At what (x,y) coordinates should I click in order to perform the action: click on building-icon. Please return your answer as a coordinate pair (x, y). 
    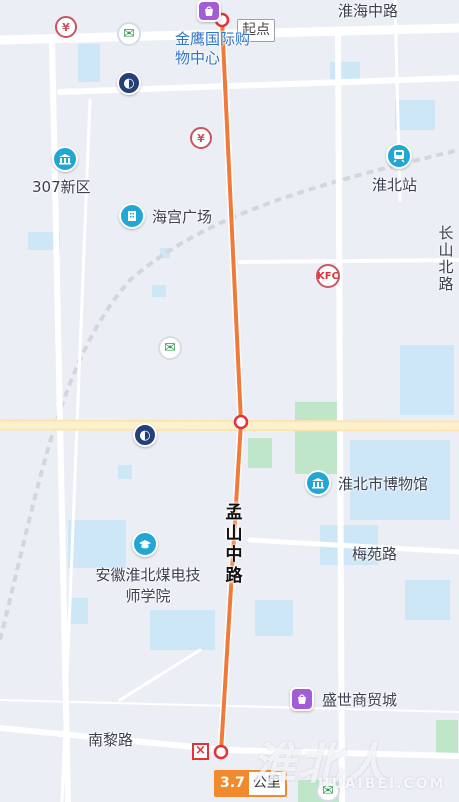
    Looking at the image, I should click on (132, 216).